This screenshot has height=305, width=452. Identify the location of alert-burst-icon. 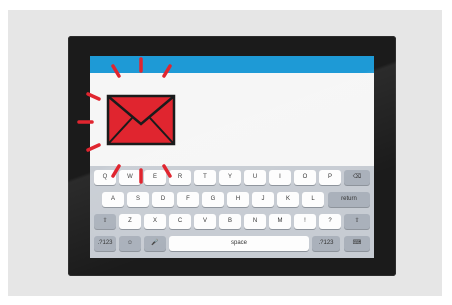
(126, 120).